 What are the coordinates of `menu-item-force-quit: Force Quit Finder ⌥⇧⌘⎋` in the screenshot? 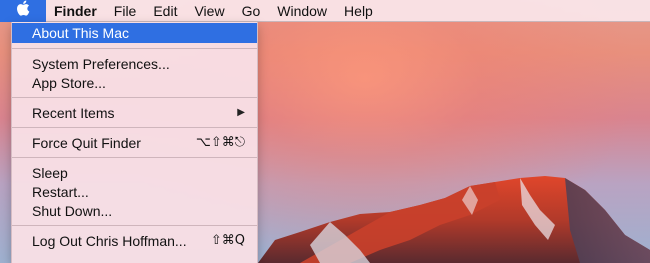 It's located at (134, 142).